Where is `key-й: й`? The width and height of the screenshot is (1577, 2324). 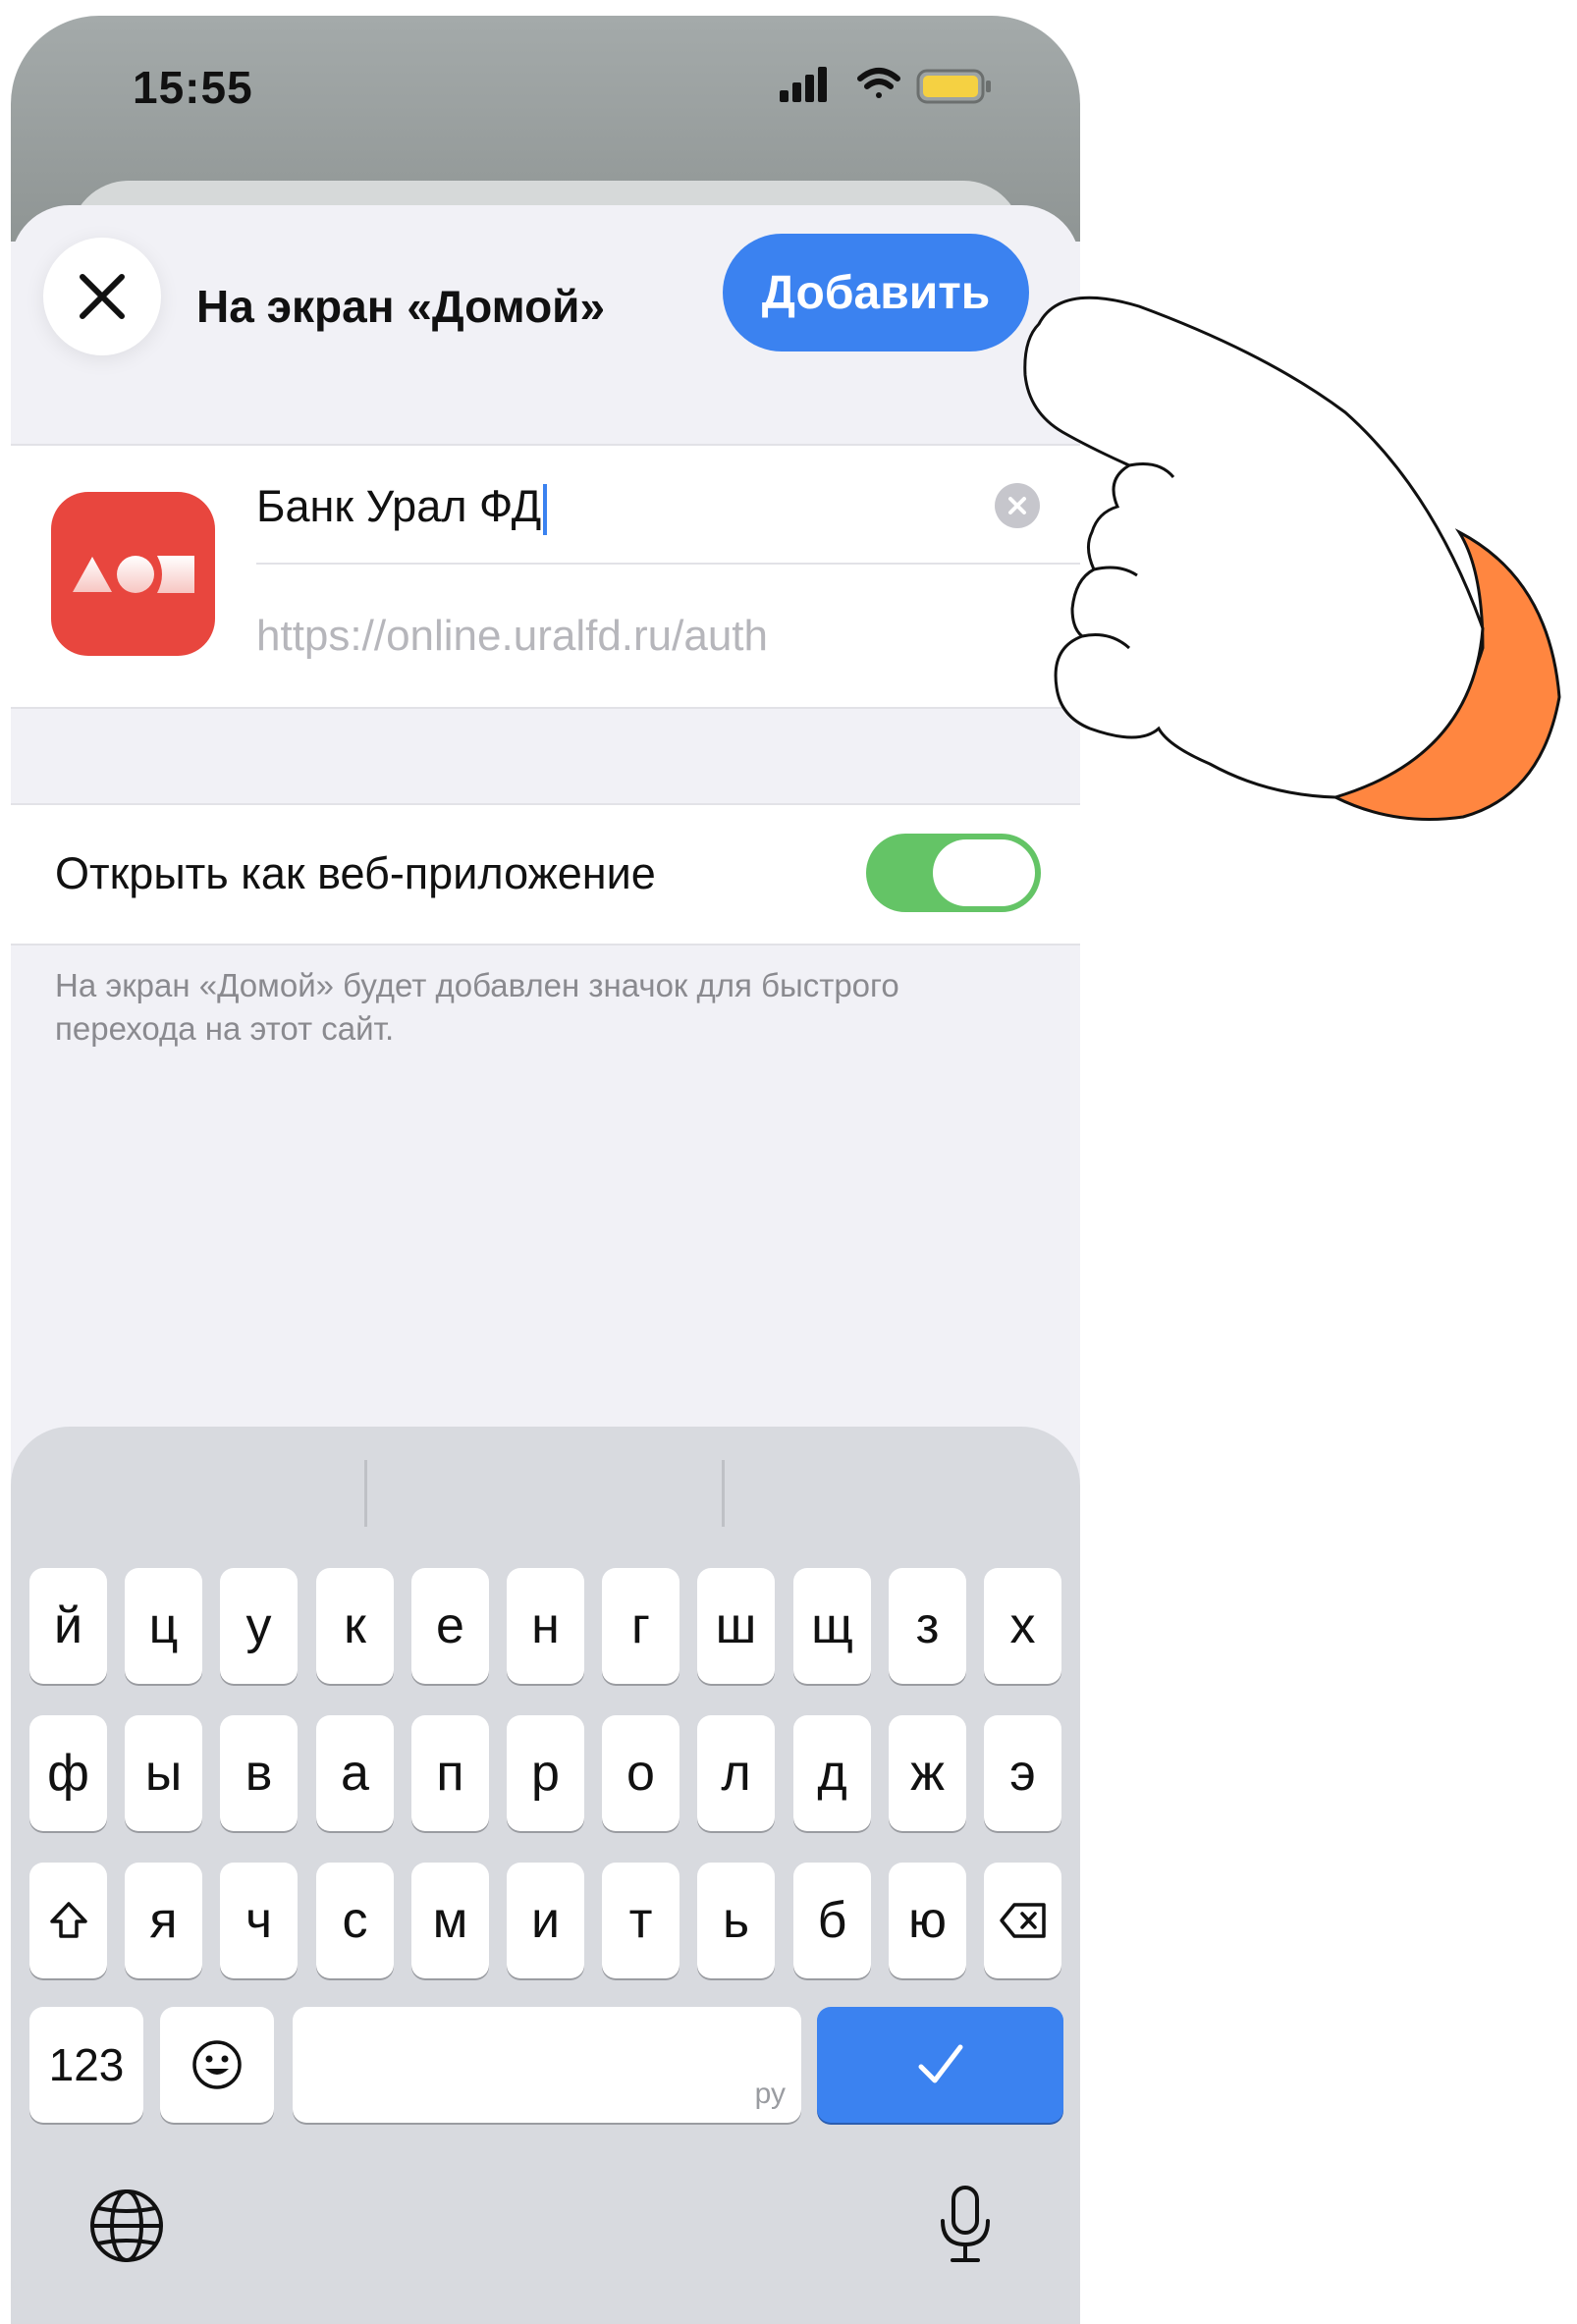 key-й: й is located at coordinates (68, 1626).